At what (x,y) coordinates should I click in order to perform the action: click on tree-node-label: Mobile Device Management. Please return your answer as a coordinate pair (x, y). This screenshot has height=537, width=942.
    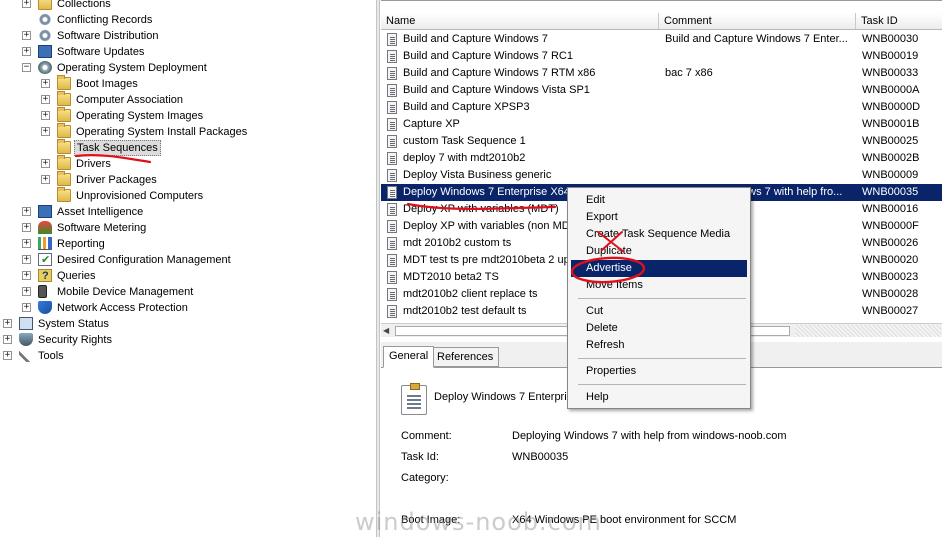
    Looking at the image, I should click on (125, 292).